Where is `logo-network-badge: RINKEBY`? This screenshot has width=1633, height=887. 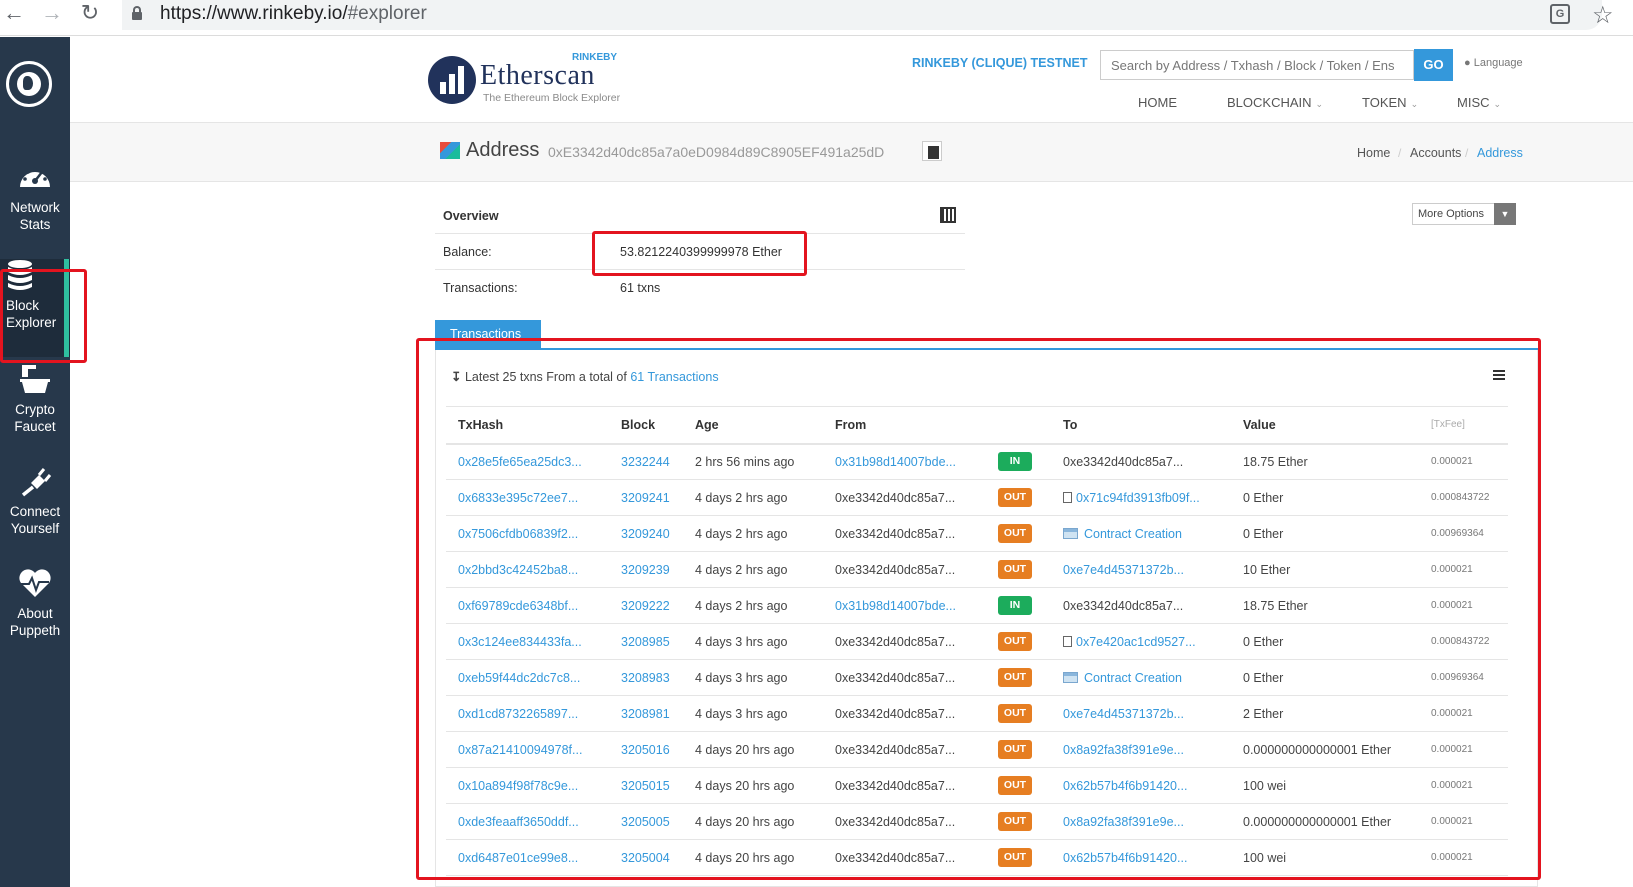
logo-network-badge: RINKEBY is located at coordinates (595, 57).